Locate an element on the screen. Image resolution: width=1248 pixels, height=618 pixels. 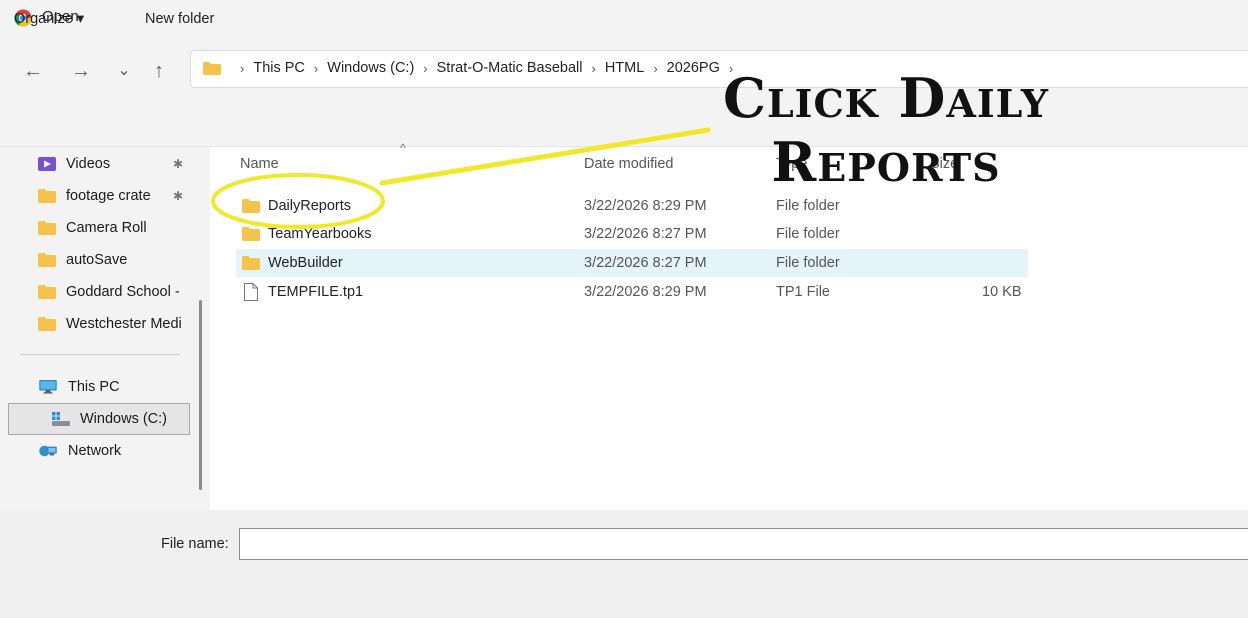
annotation-label: Click Daily Reports is located at coordinates (886, 130).